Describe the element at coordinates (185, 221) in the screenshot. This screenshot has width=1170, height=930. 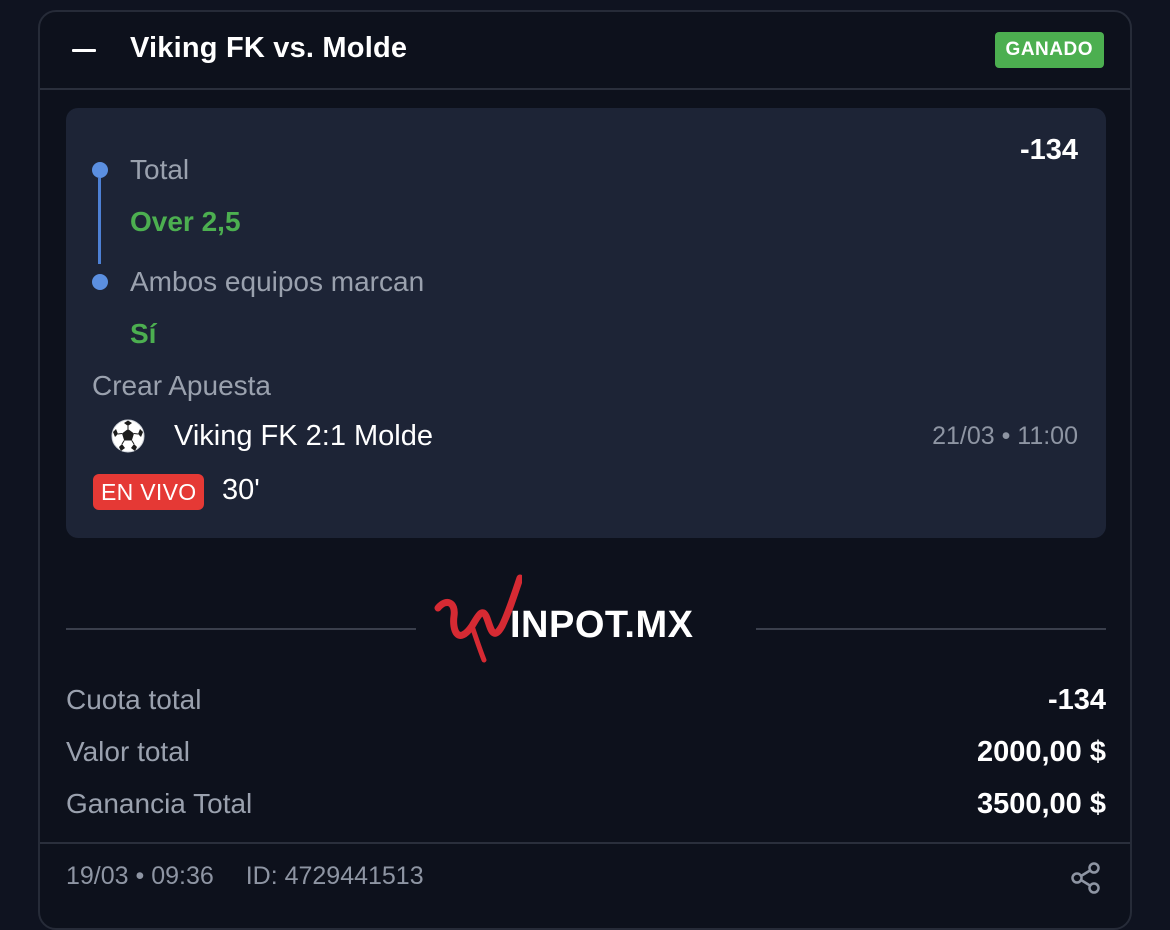
I see `selection-pick: Over 2,5` at that location.